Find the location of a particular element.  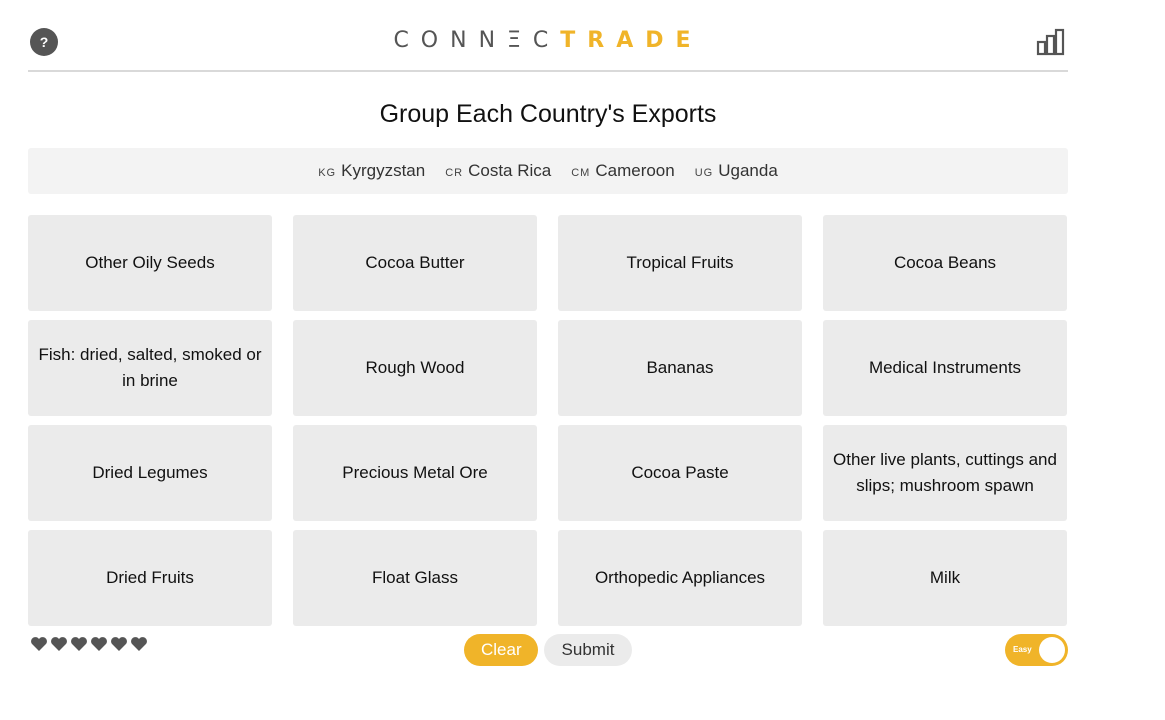

submit-button: Submit is located at coordinates (588, 650).